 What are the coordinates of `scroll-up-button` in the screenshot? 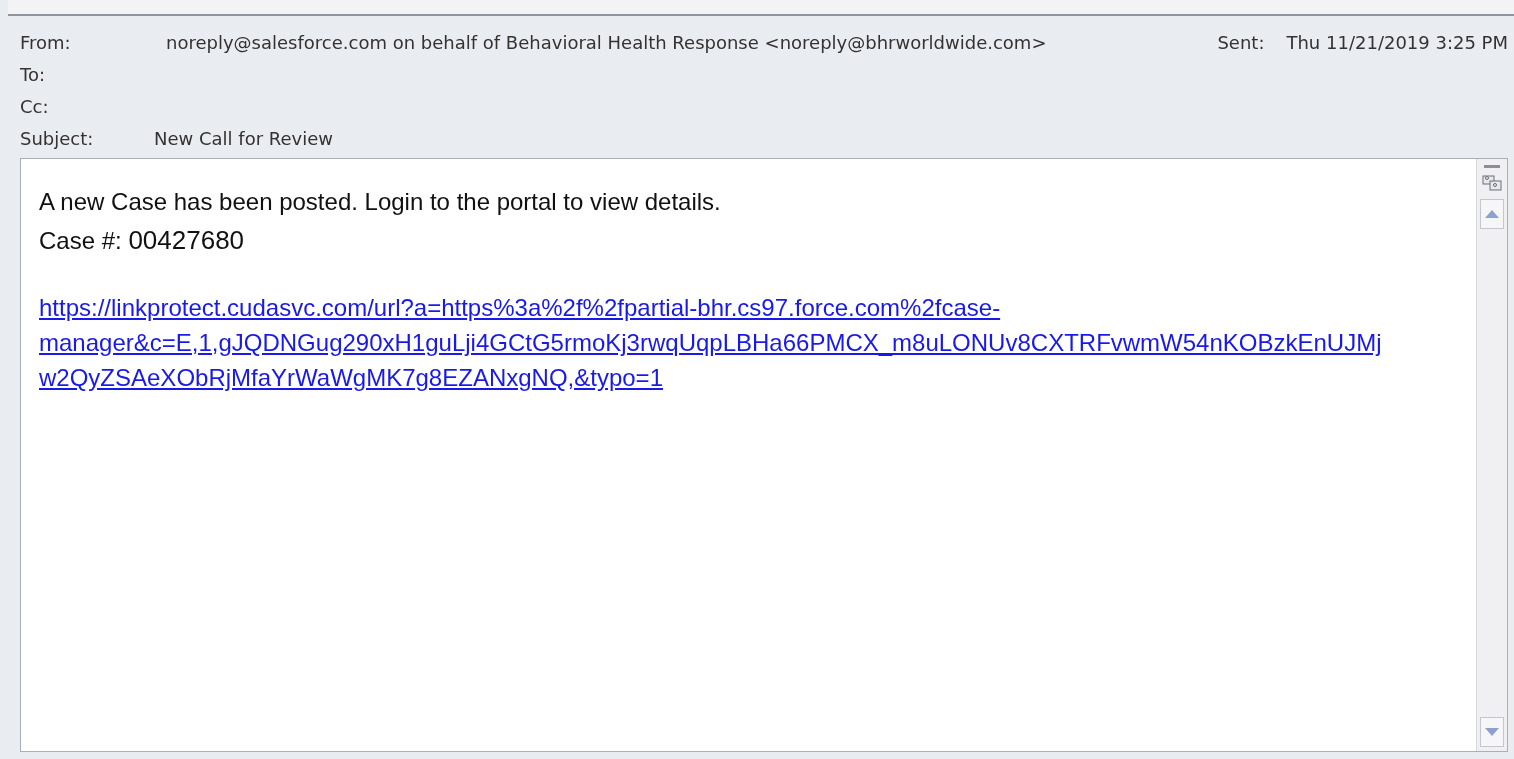 It's located at (1492, 214).